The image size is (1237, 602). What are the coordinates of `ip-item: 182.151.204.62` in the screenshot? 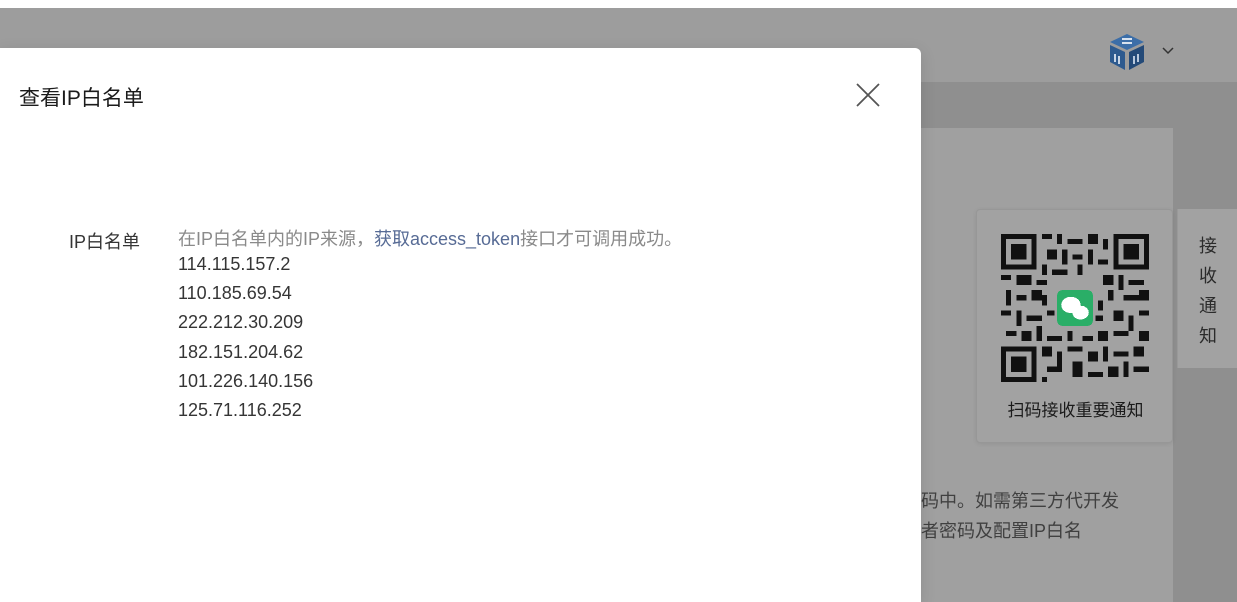 It's located at (241, 351).